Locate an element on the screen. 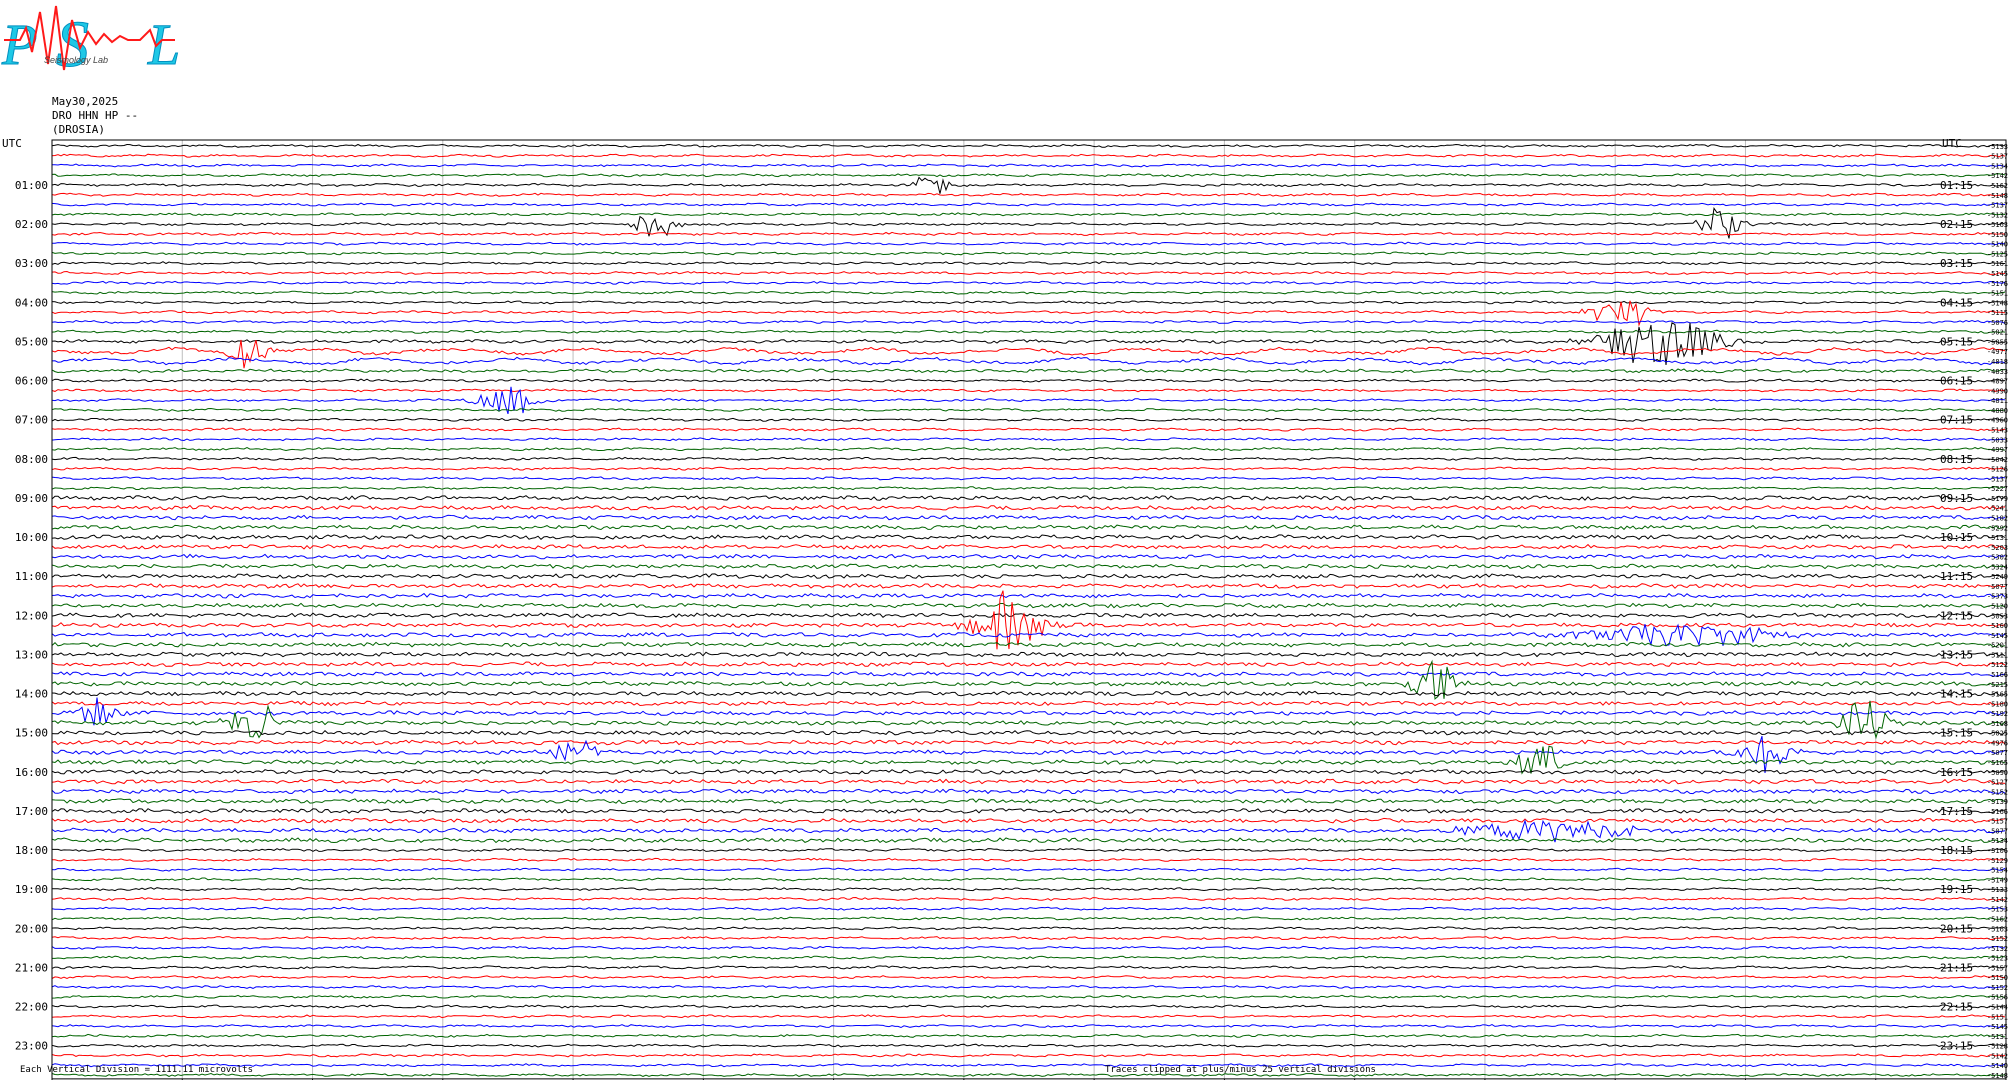 The height and width of the screenshot is (1080, 2010). hour-label-right: 12:15 is located at coordinates (1956, 615).